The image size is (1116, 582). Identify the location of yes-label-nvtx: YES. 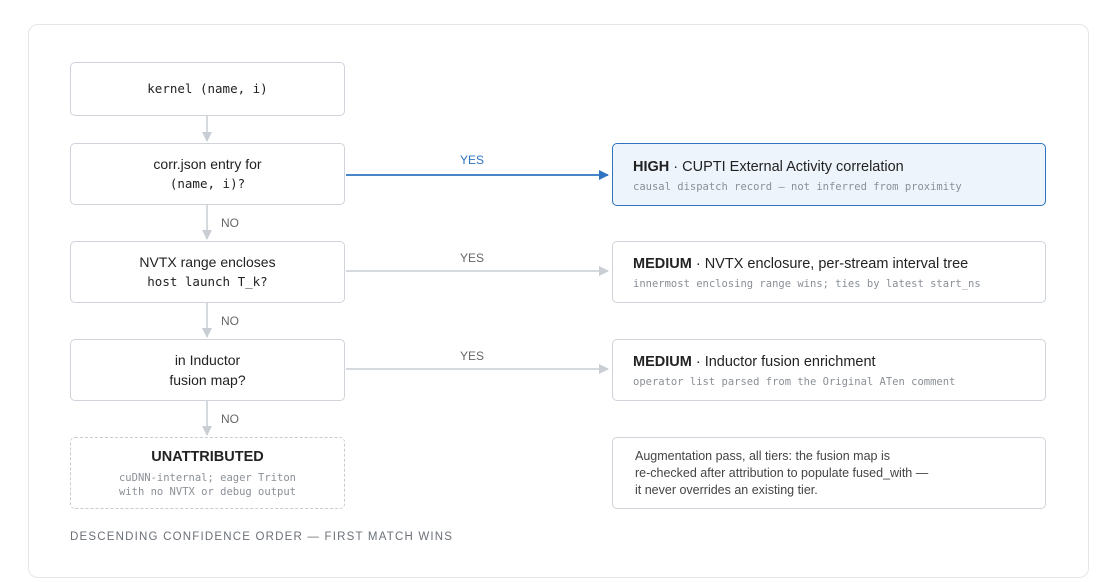
(472, 258).